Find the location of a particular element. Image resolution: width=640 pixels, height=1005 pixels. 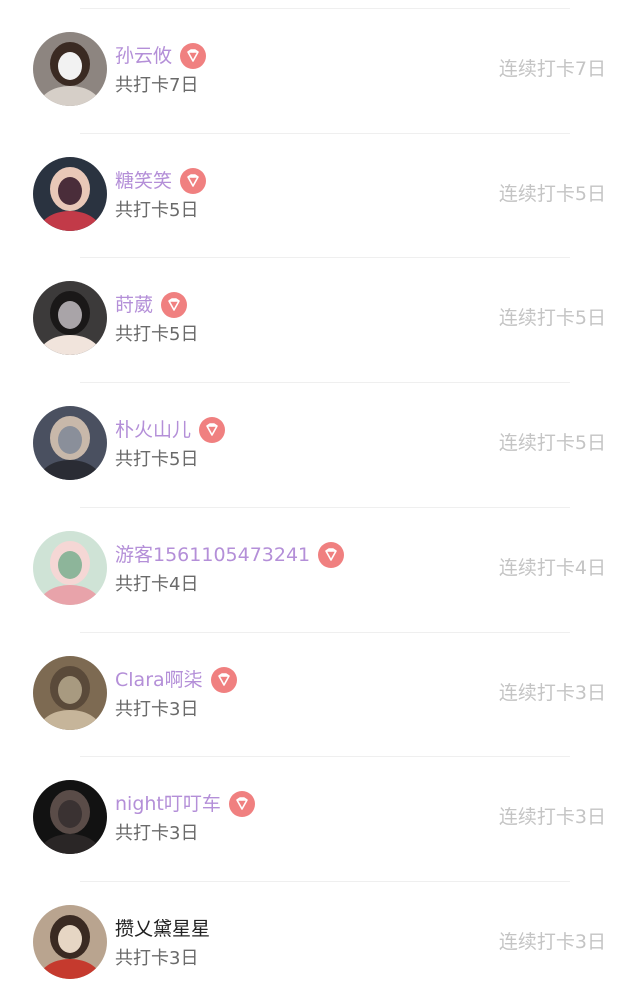

total-checkins: 共打卡7日 is located at coordinates (157, 85).